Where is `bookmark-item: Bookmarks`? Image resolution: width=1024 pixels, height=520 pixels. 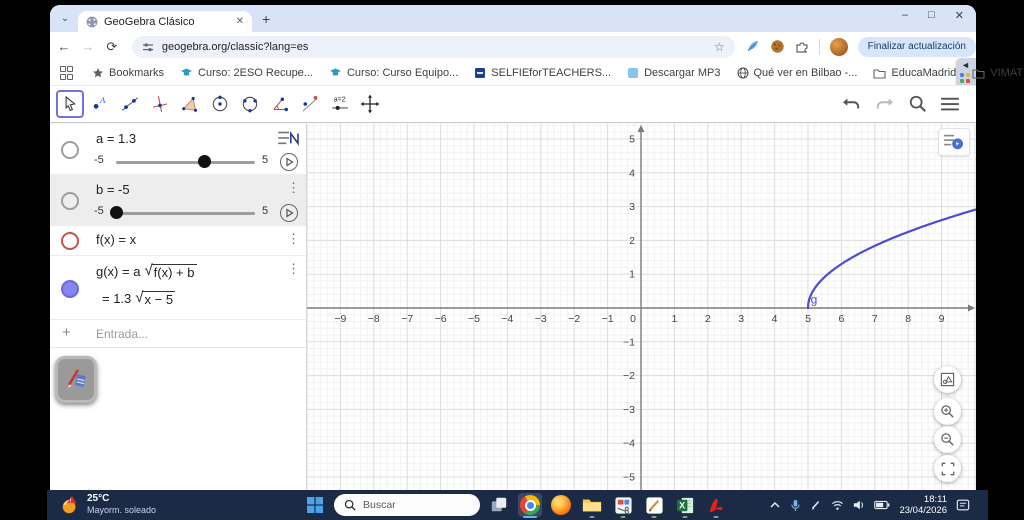 bookmark-item: Bookmarks is located at coordinates (128, 73).